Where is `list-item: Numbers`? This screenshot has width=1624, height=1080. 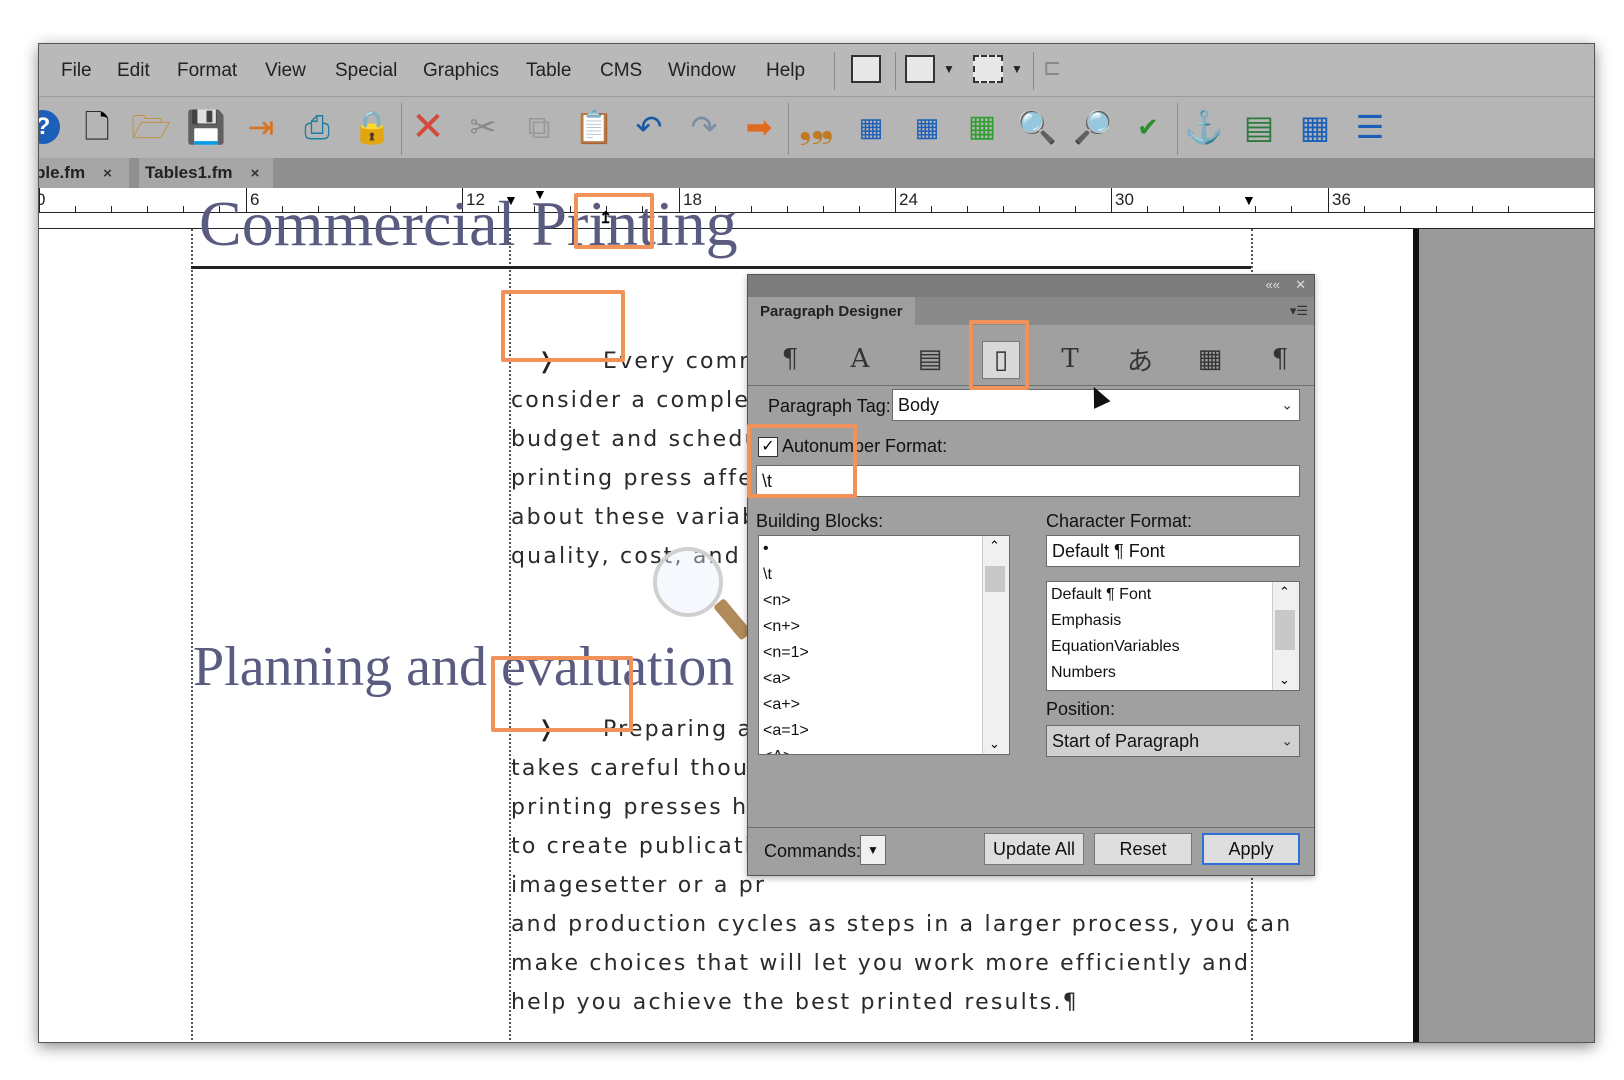
list-item: Numbers is located at coordinates (1173, 673).